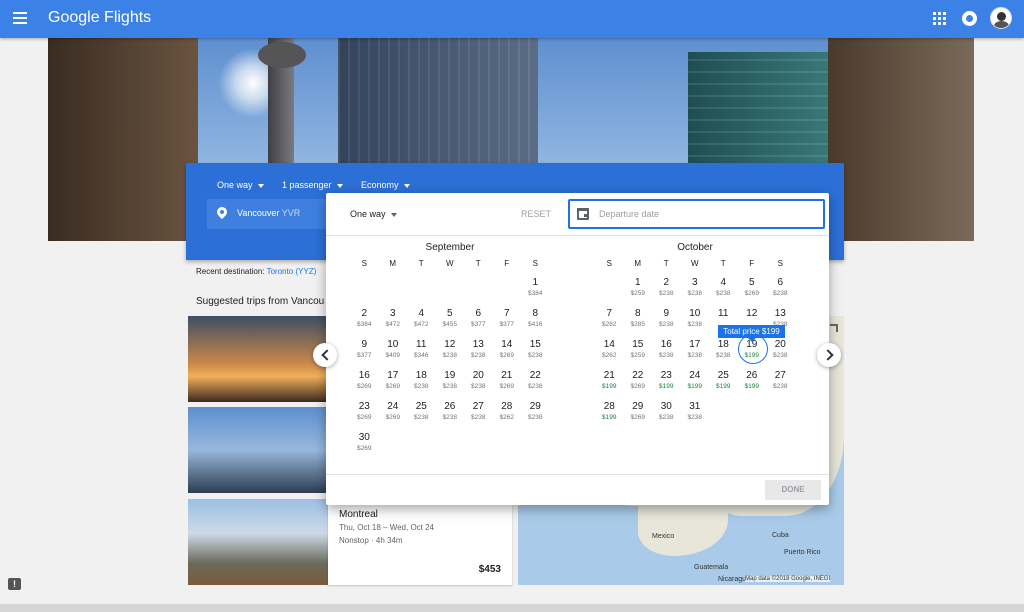 The height and width of the screenshot is (612, 1024). What do you see at coordinates (666, 414) in the screenshot?
I see `calendar-day: 30 $238` at bounding box center [666, 414].